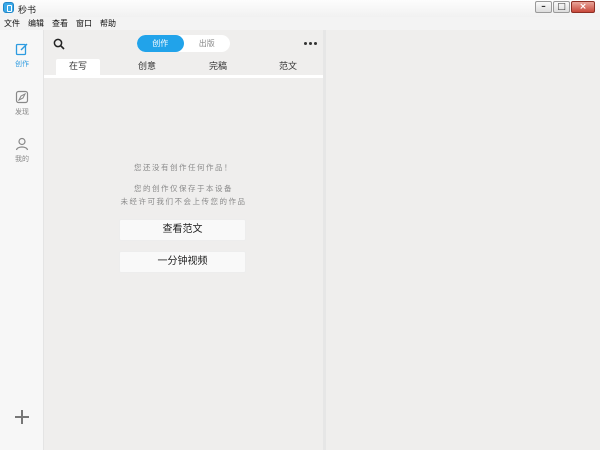 The image size is (600, 450). Describe the element at coordinates (22, 64) in the screenshot. I see `rail-item-label: 创作` at that location.